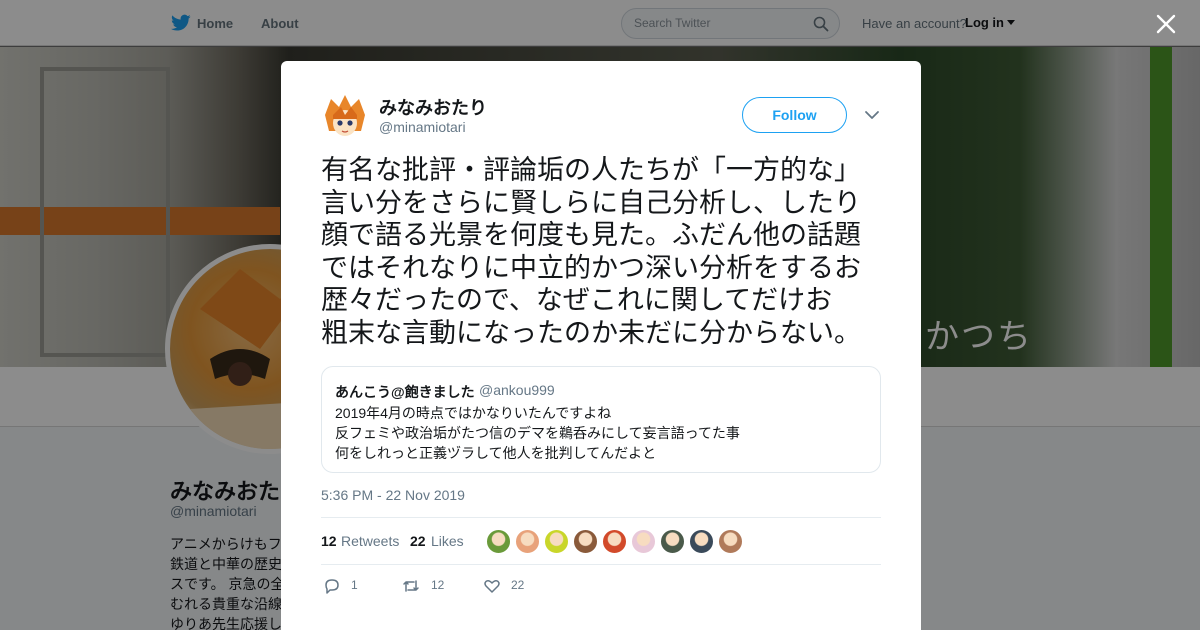 The height and width of the screenshot is (630, 1200). Describe the element at coordinates (332, 586) in the screenshot. I see `reply-icon` at that location.